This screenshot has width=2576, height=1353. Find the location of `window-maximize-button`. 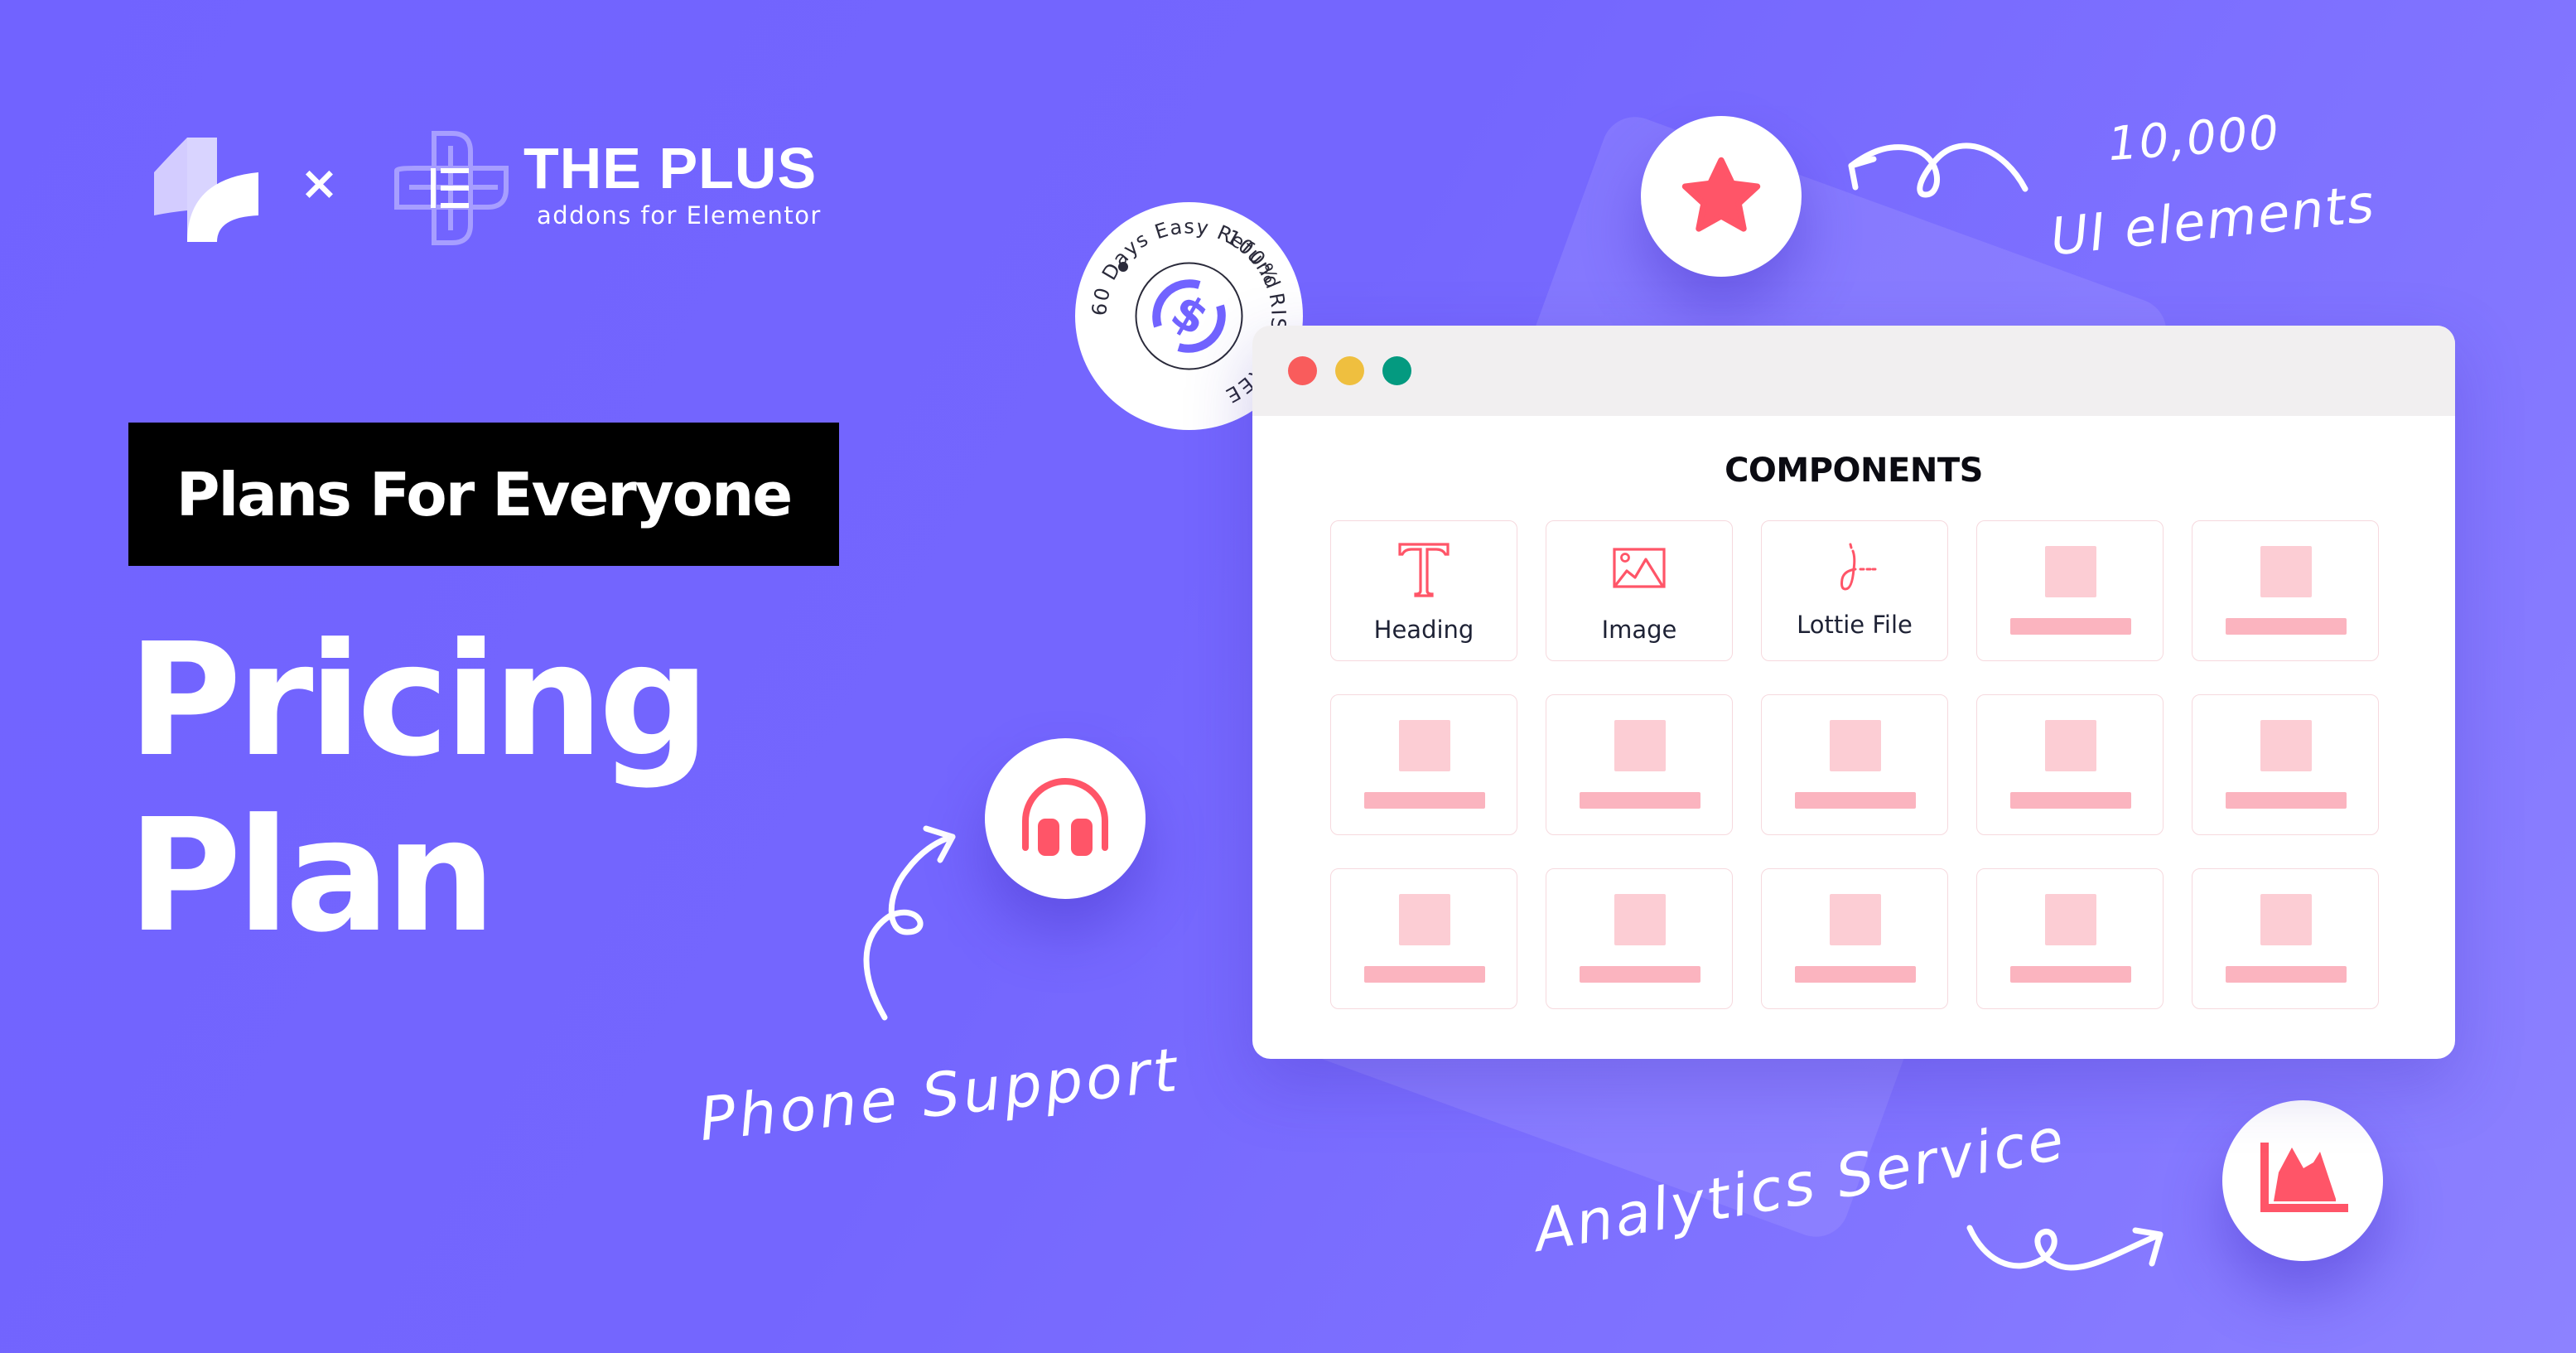

window-maximize-button is located at coordinates (1396, 370).